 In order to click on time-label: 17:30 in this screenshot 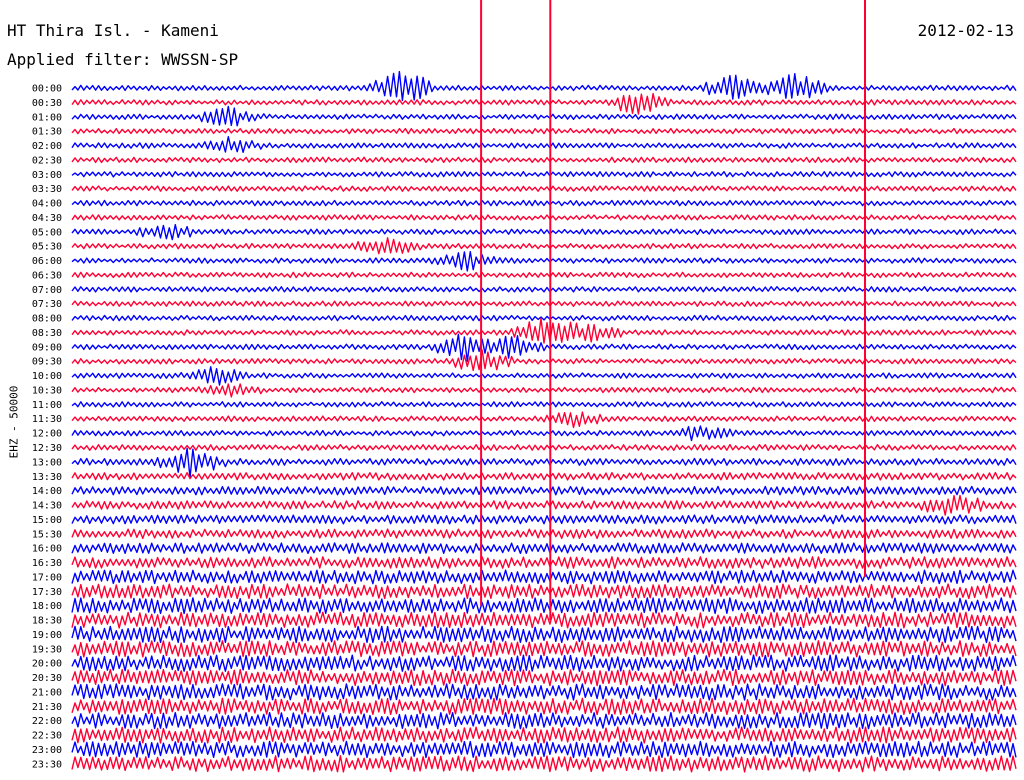, I will do `click(47, 592)`.